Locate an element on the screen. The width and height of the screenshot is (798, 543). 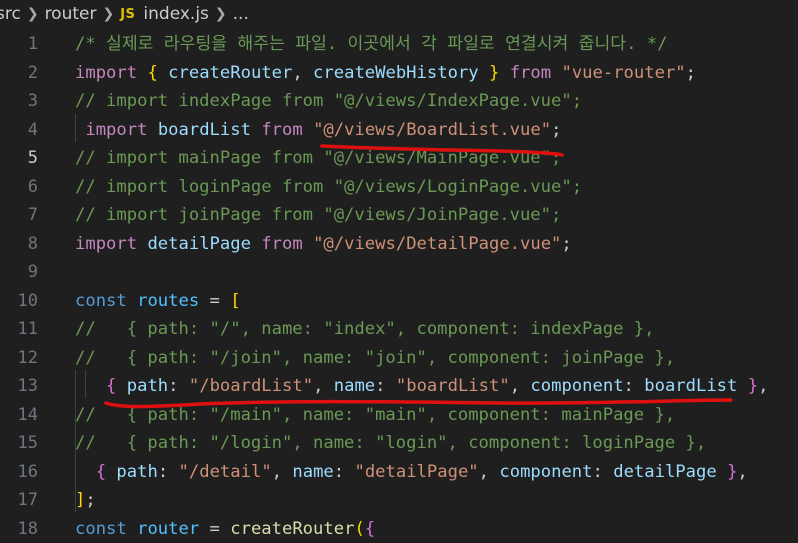
line-number: 10 is located at coordinates (19, 301).